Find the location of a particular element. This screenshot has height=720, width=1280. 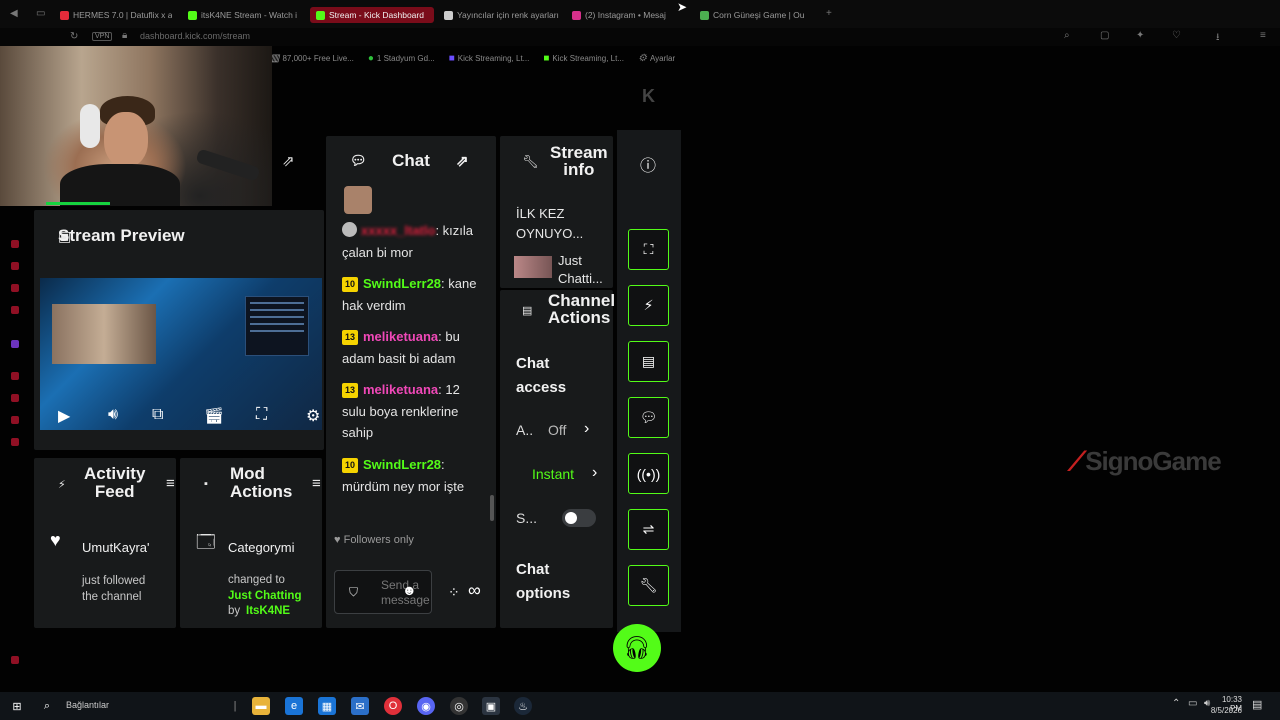

row-value: Off is located at coordinates (557, 430).